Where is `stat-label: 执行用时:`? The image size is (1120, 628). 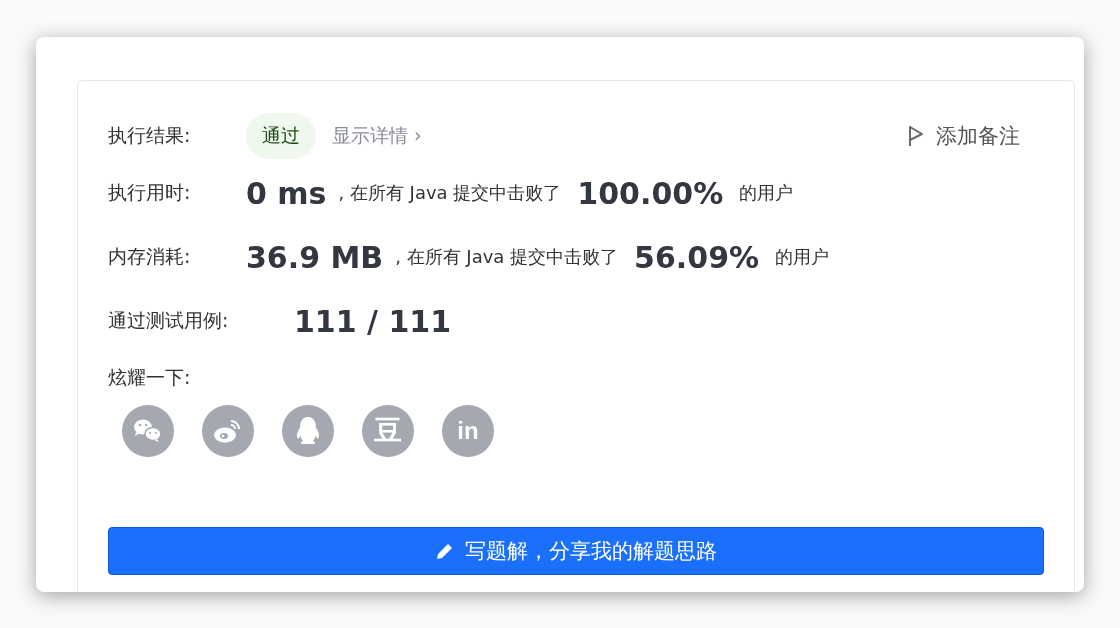
stat-label: 执行用时: is located at coordinates (150, 192).